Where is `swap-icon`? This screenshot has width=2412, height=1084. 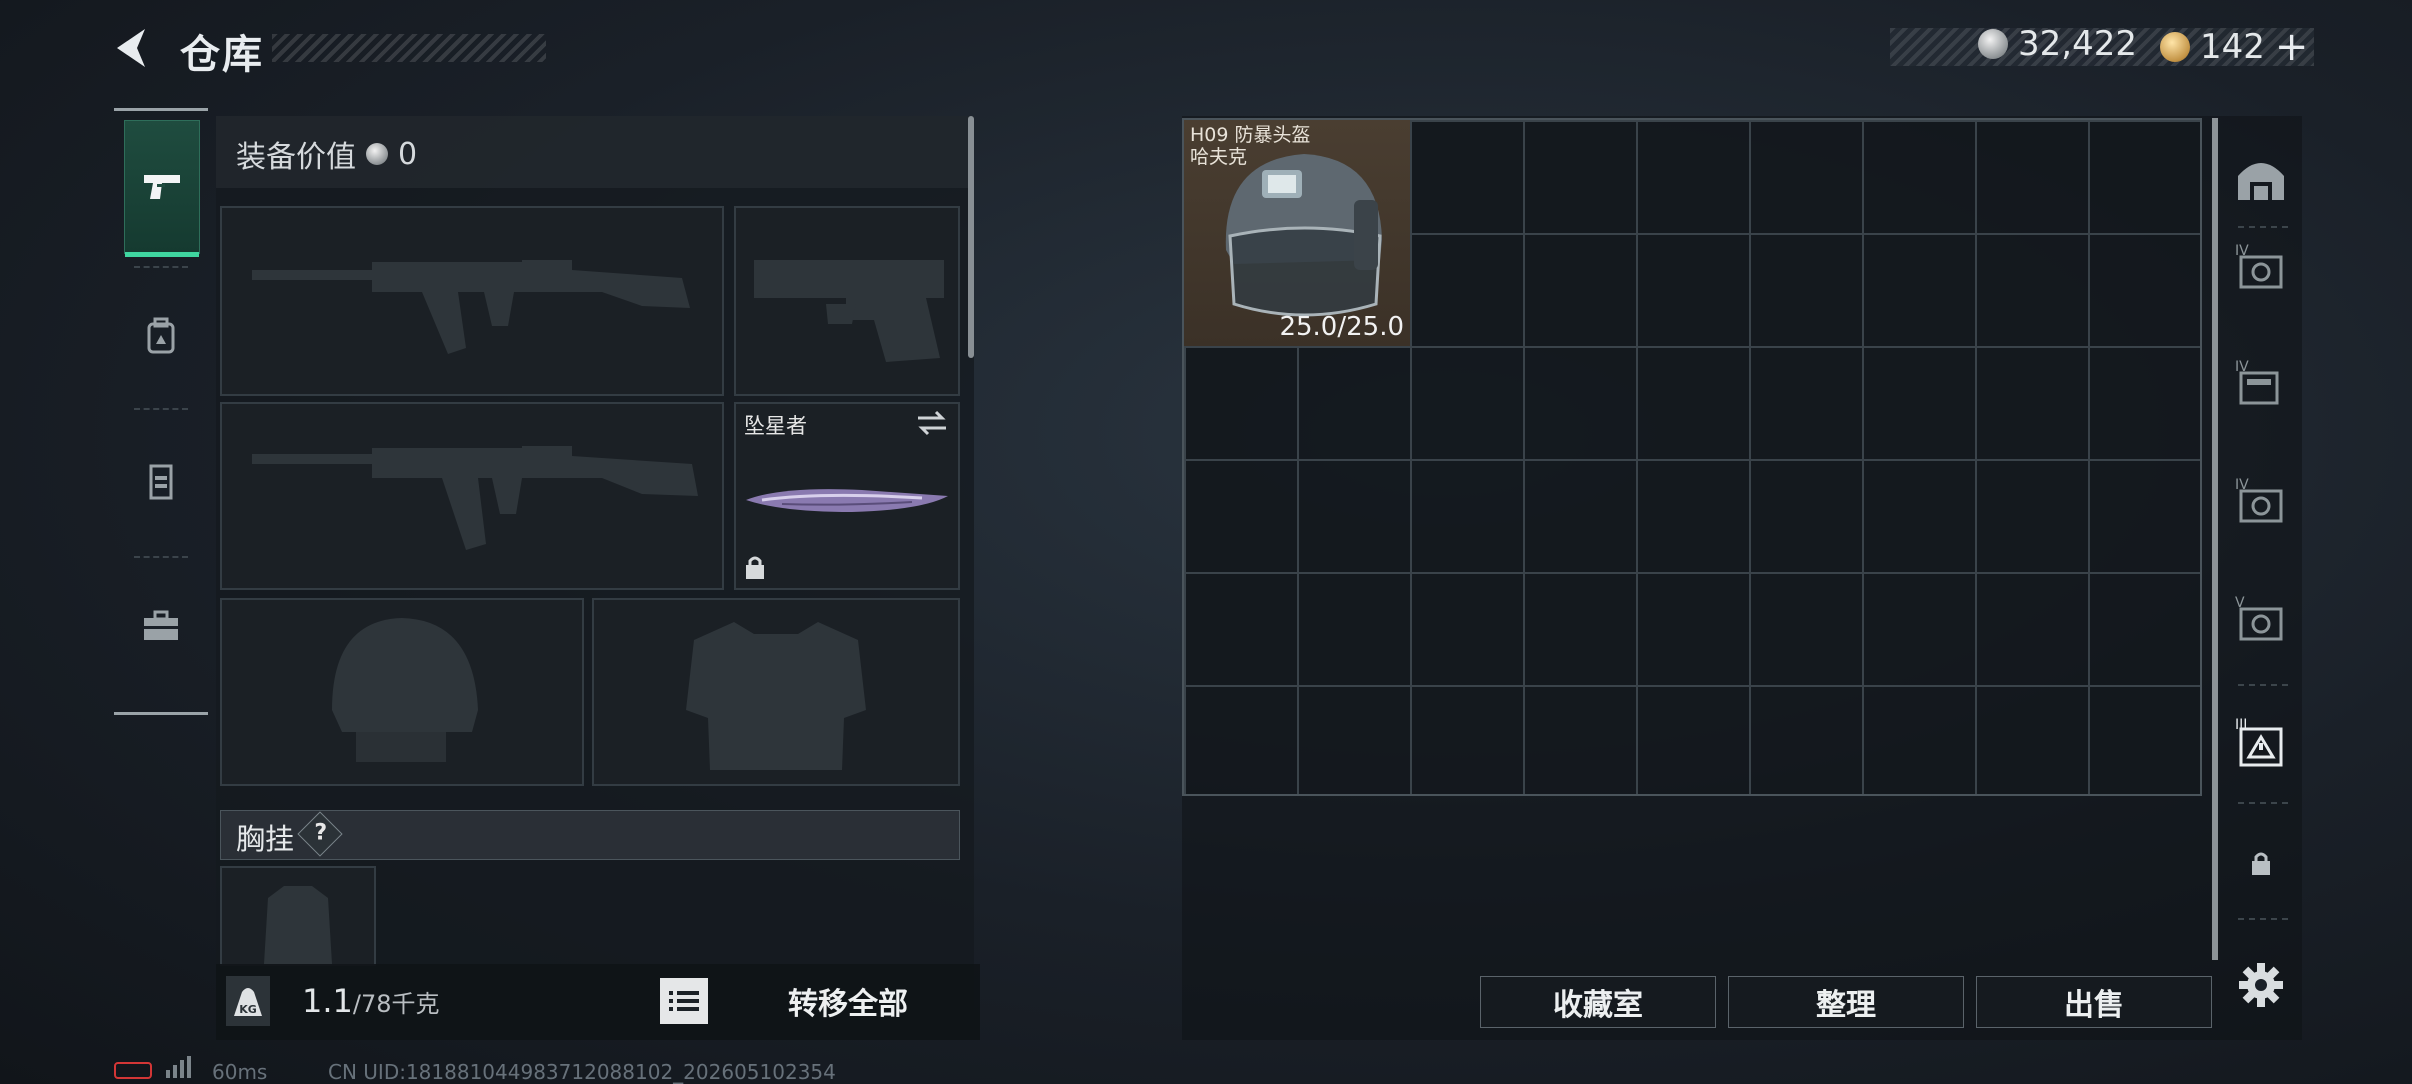
swap-icon is located at coordinates (932, 425).